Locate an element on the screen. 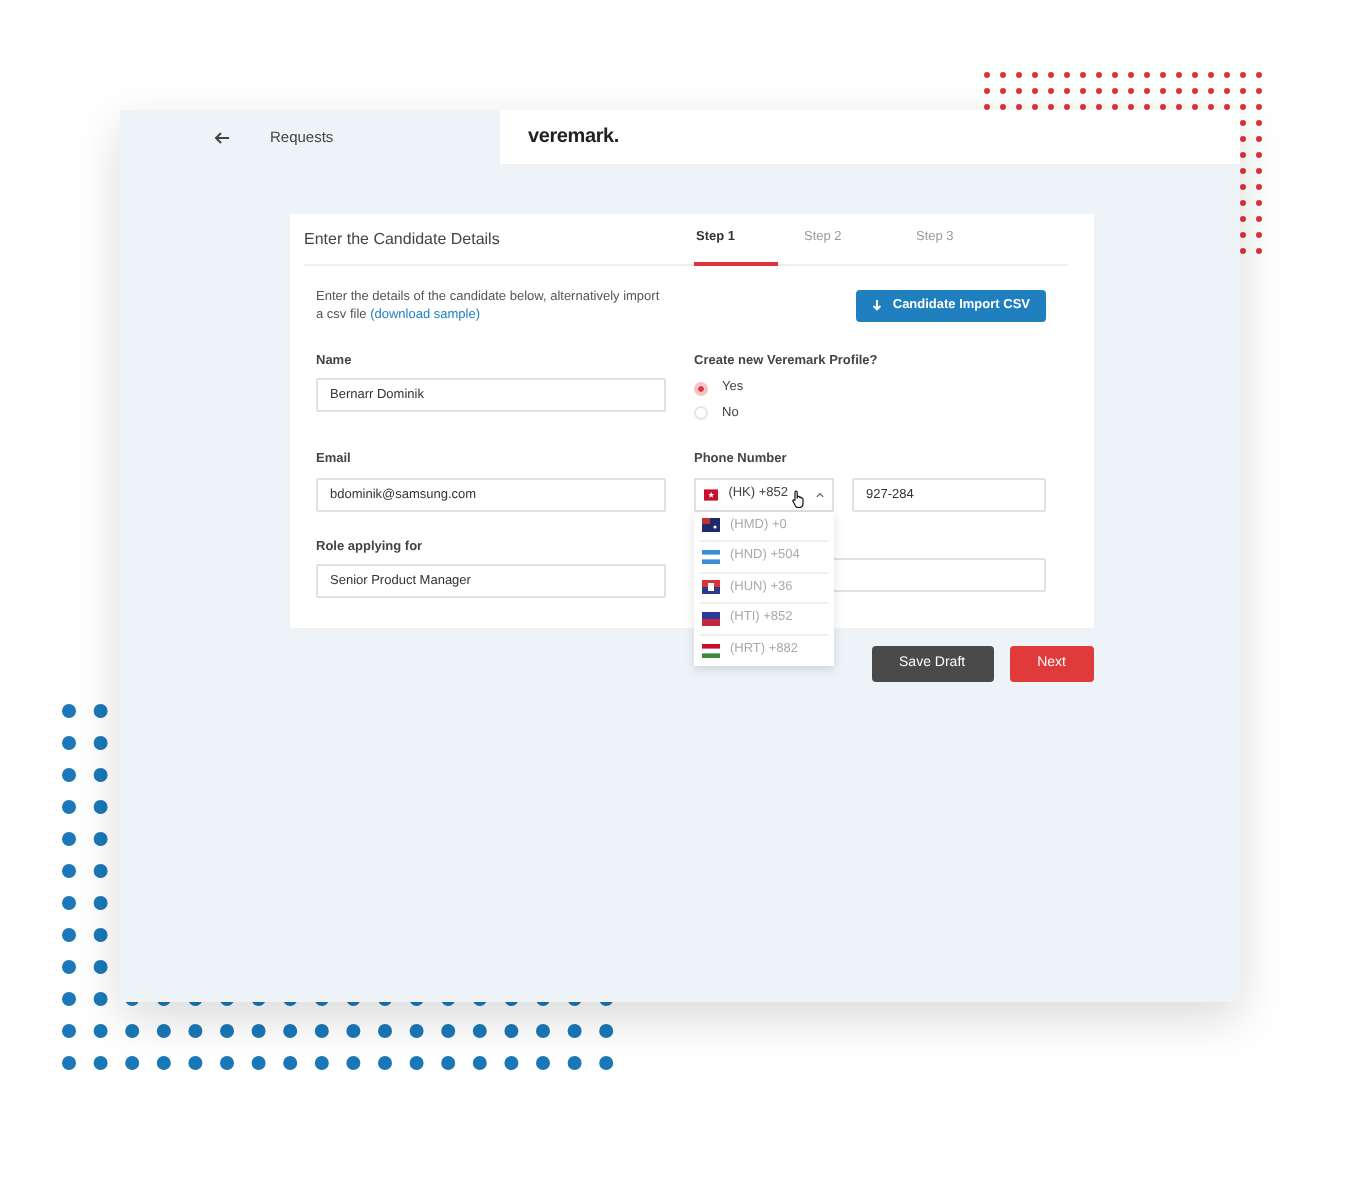  logo: veremark. is located at coordinates (573, 138).